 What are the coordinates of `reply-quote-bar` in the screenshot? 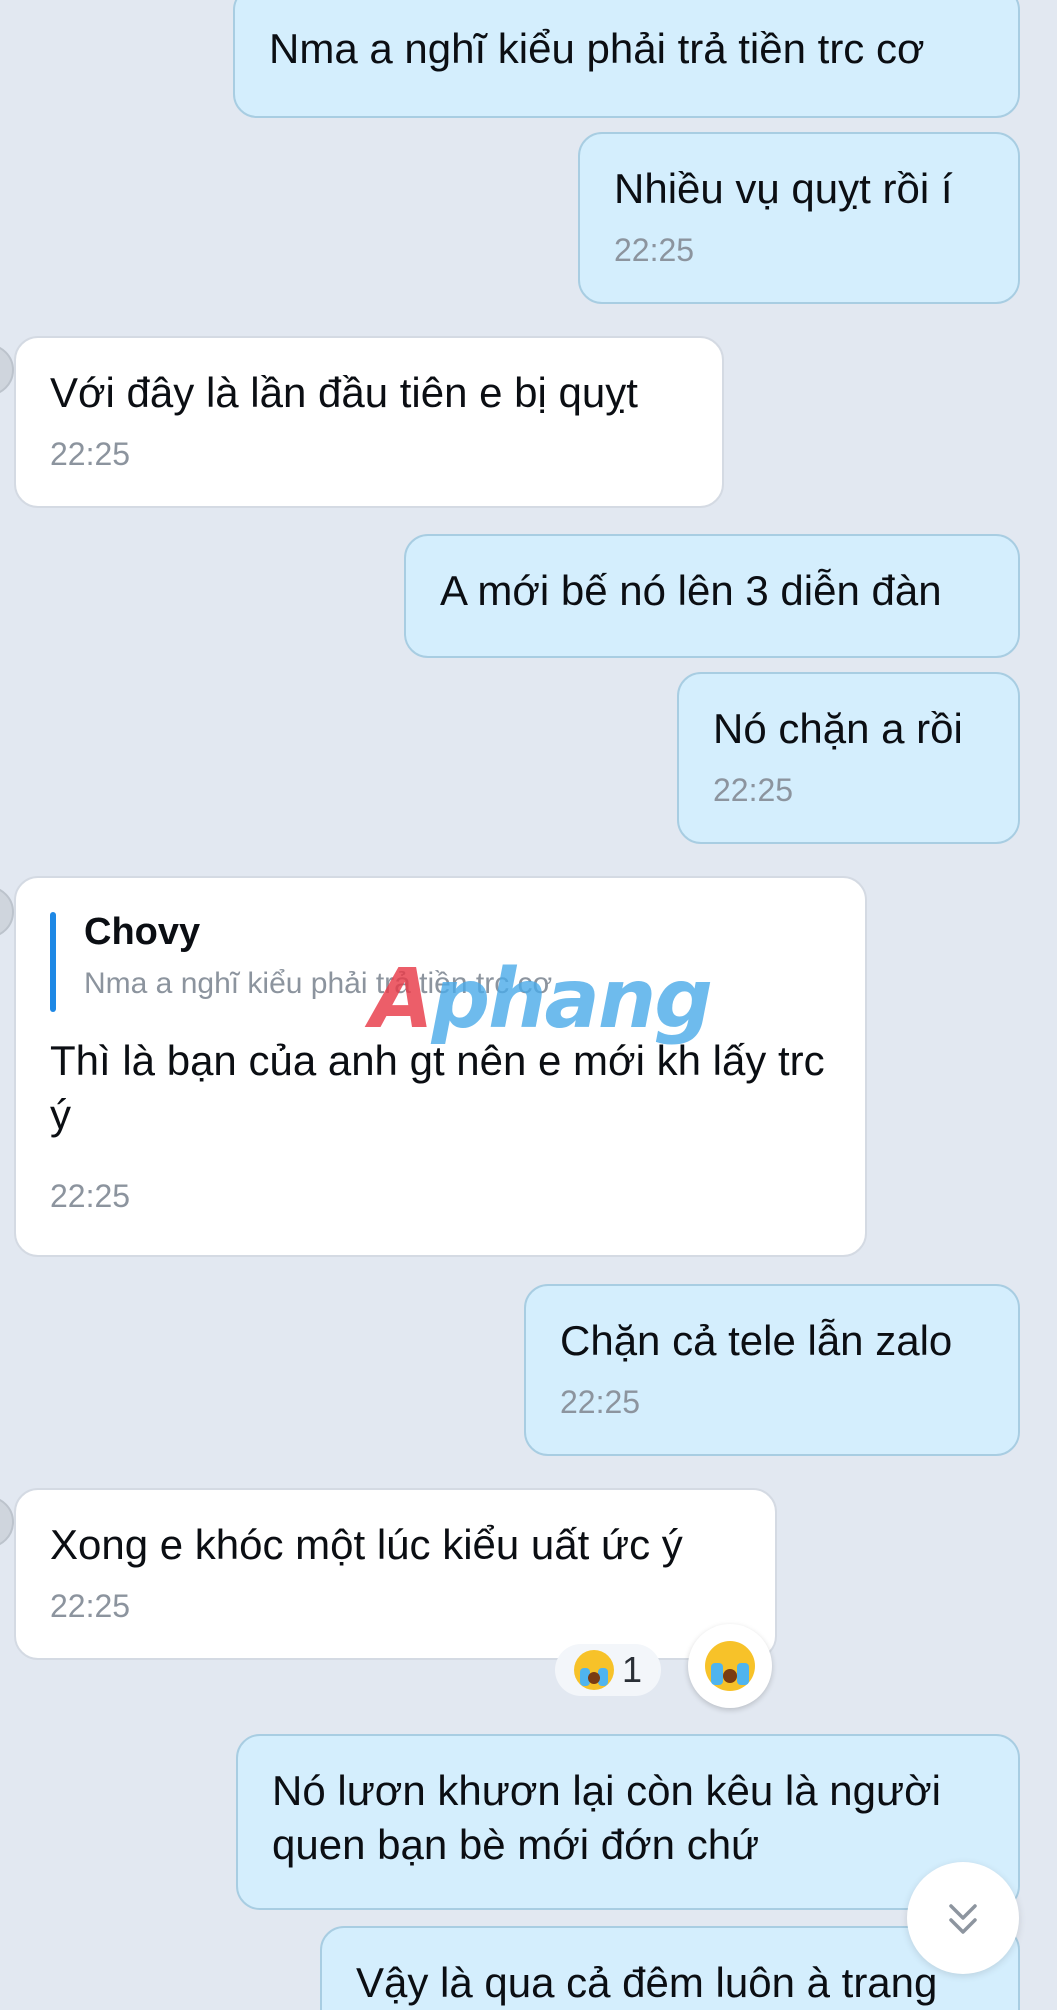 It's located at (53, 962).